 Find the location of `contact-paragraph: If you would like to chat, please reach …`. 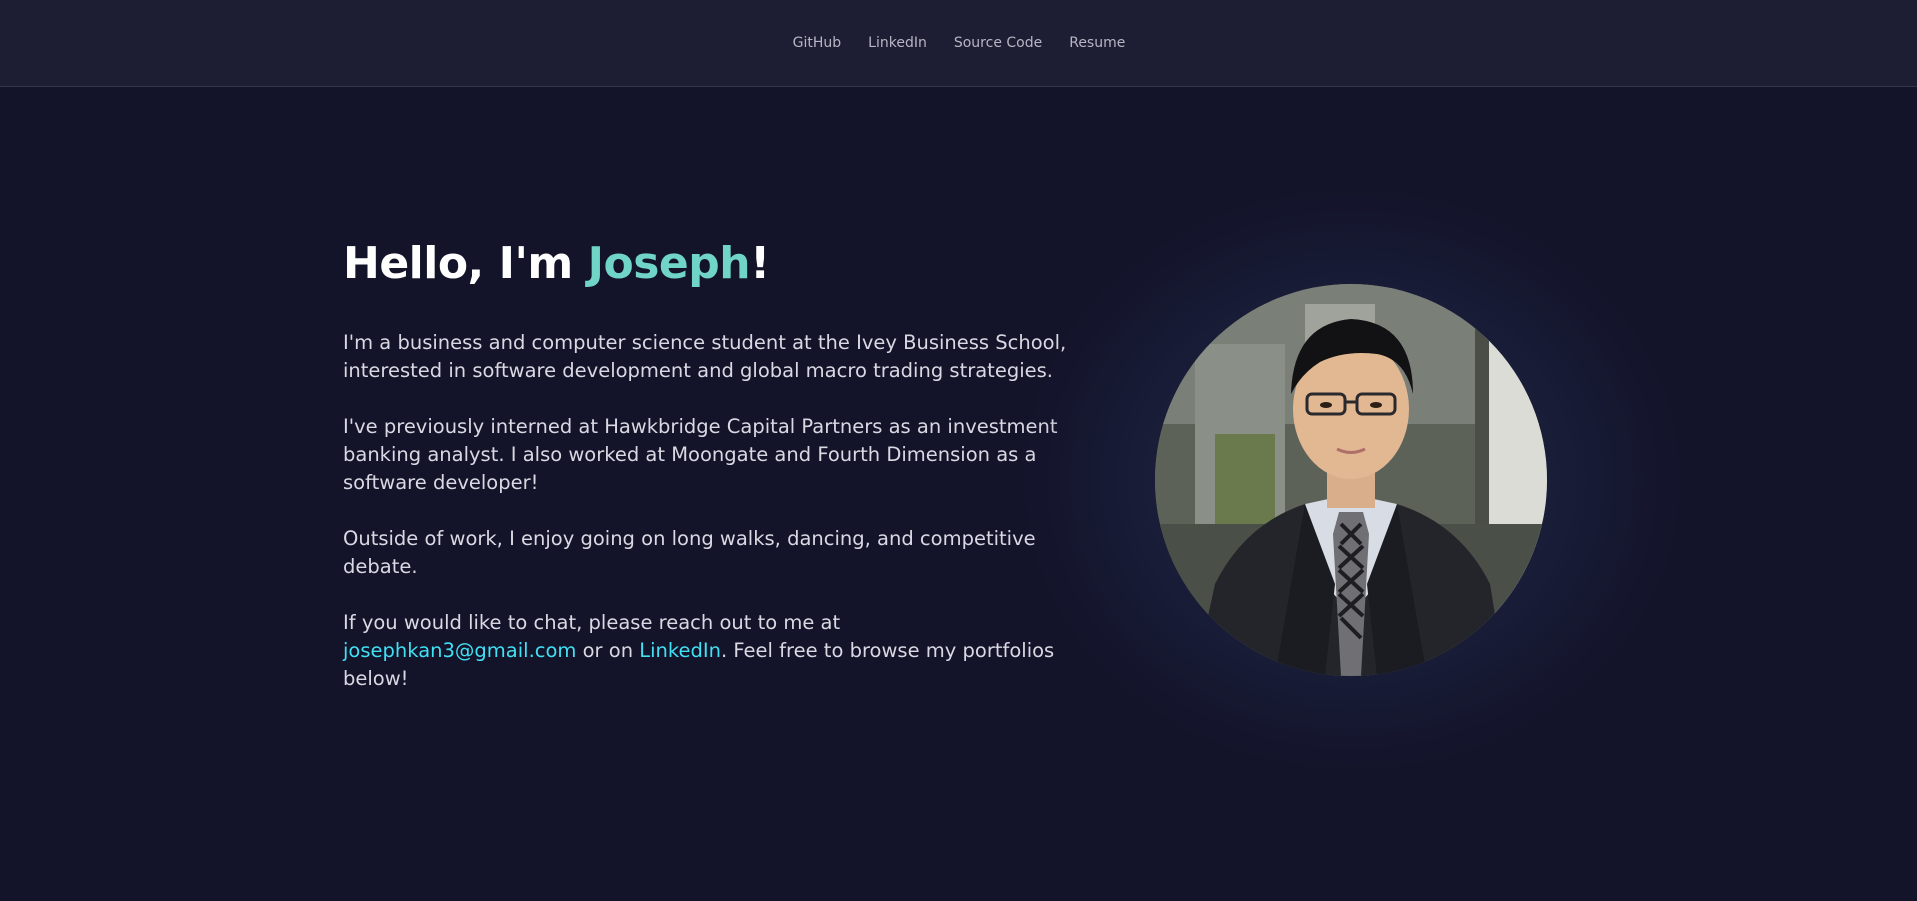

contact-paragraph: If you would like to chat, please reach … is located at coordinates (708, 651).